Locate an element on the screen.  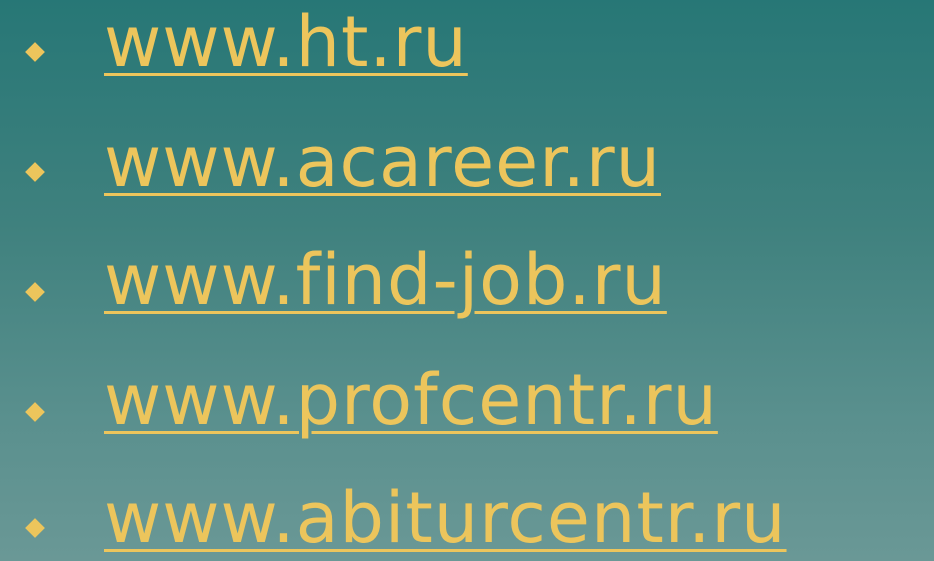
link-acareer: www.acareer.ru is located at coordinates (382, 162).